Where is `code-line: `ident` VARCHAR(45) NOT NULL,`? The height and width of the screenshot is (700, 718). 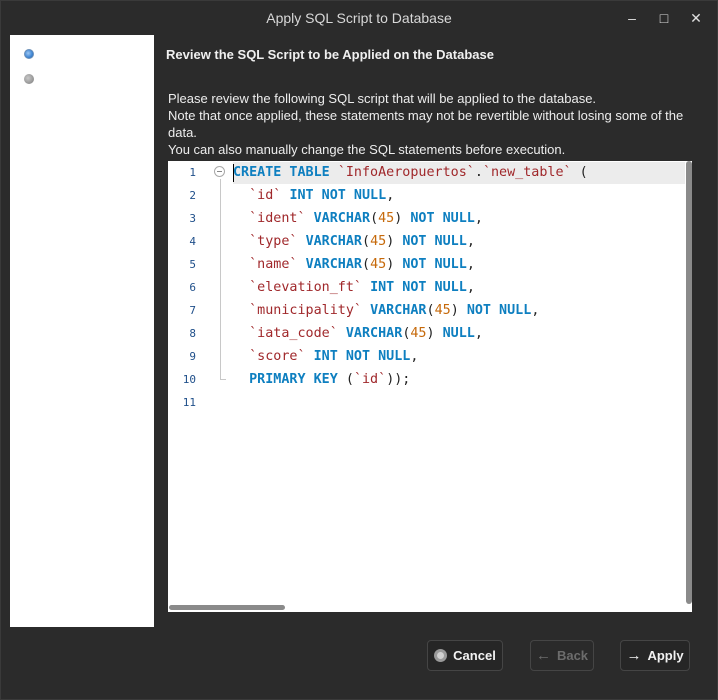 code-line: `ident` VARCHAR(45) NOT NULL, is located at coordinates (358, 219).